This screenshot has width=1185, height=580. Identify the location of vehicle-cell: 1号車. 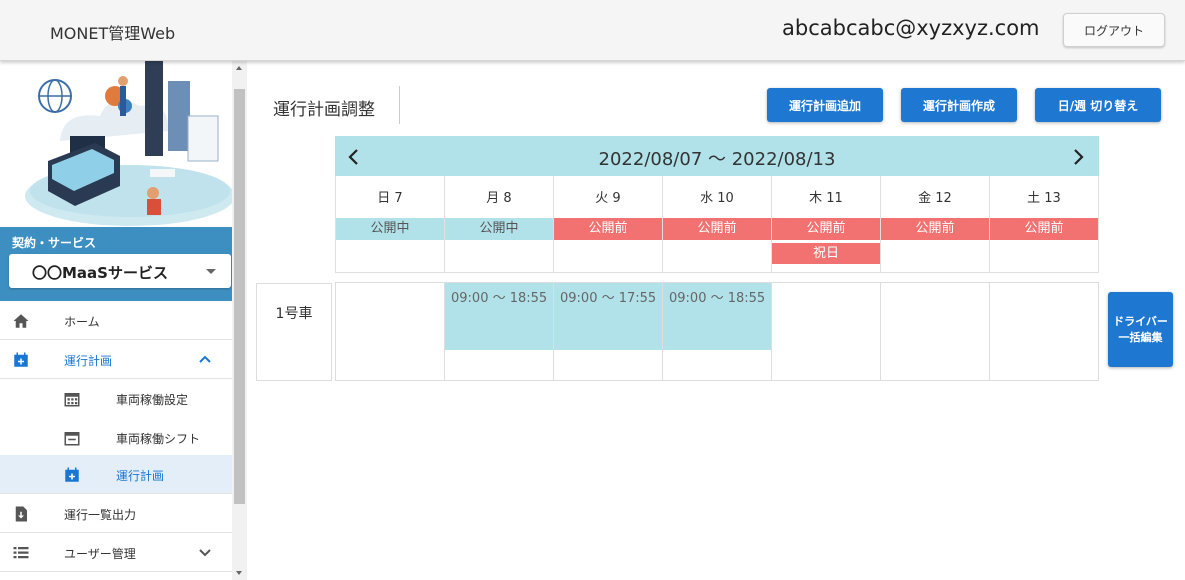
(294, 332).